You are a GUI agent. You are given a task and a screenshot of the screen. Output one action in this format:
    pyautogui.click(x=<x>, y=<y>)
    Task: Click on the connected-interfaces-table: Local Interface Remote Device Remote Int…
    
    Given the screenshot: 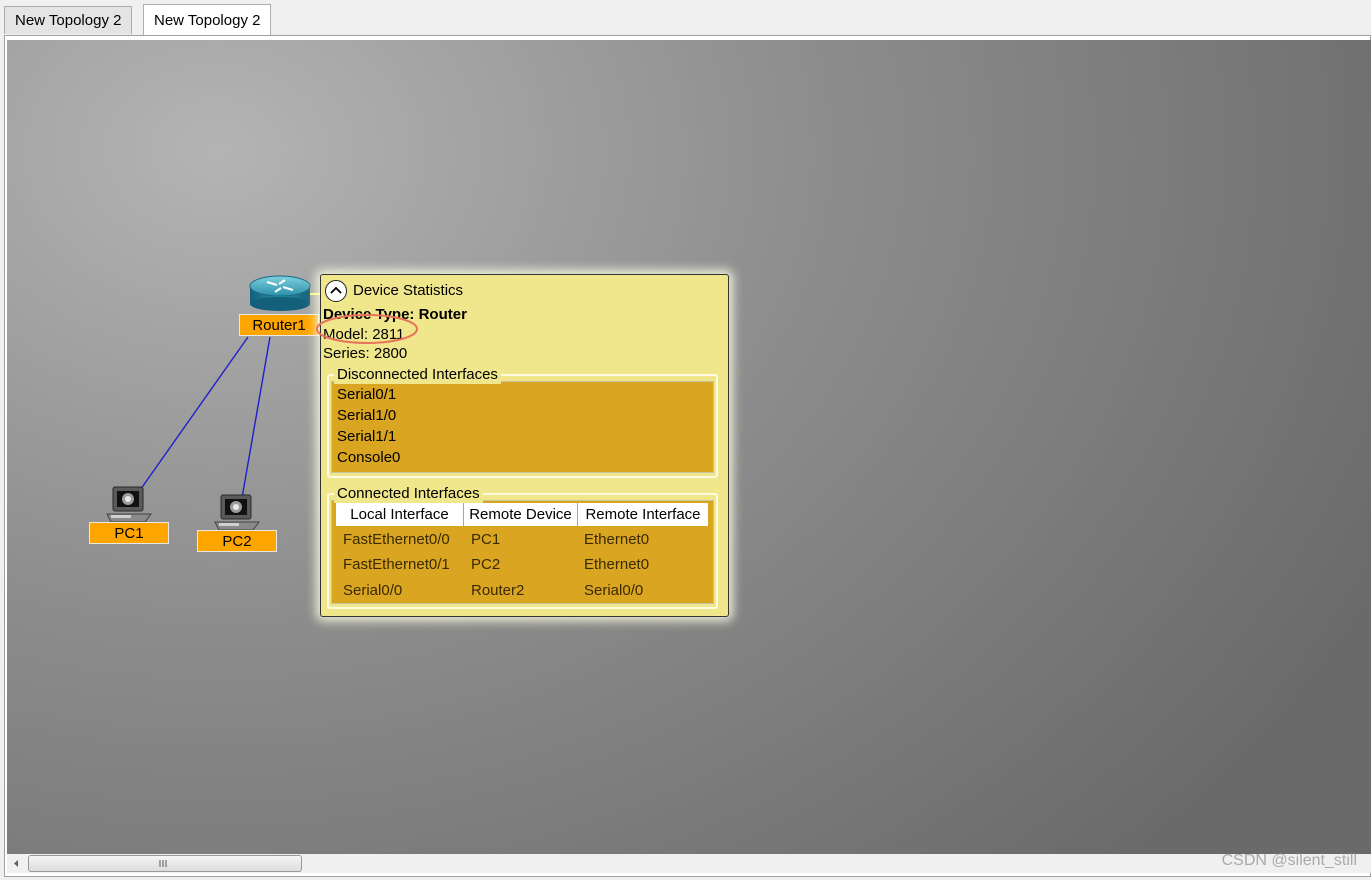 What is the action you would take?
    pyautogui.click(x=522, y=552)
    